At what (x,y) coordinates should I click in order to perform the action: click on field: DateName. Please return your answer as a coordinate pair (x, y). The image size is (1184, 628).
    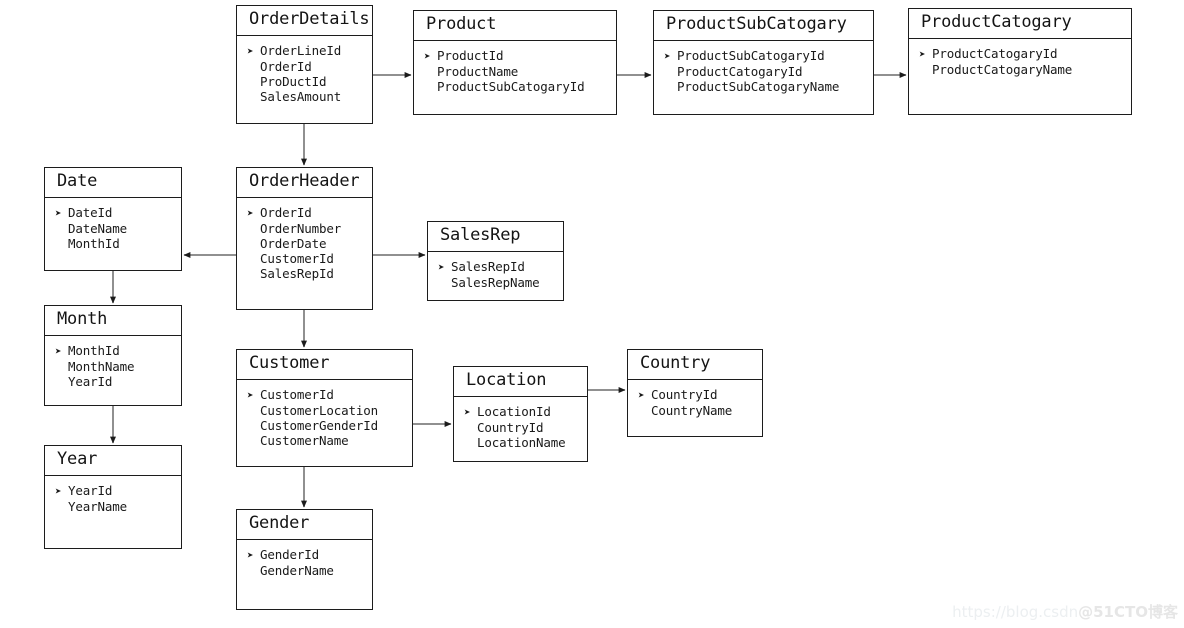
    Looking at the image, I should click on (114, 228).